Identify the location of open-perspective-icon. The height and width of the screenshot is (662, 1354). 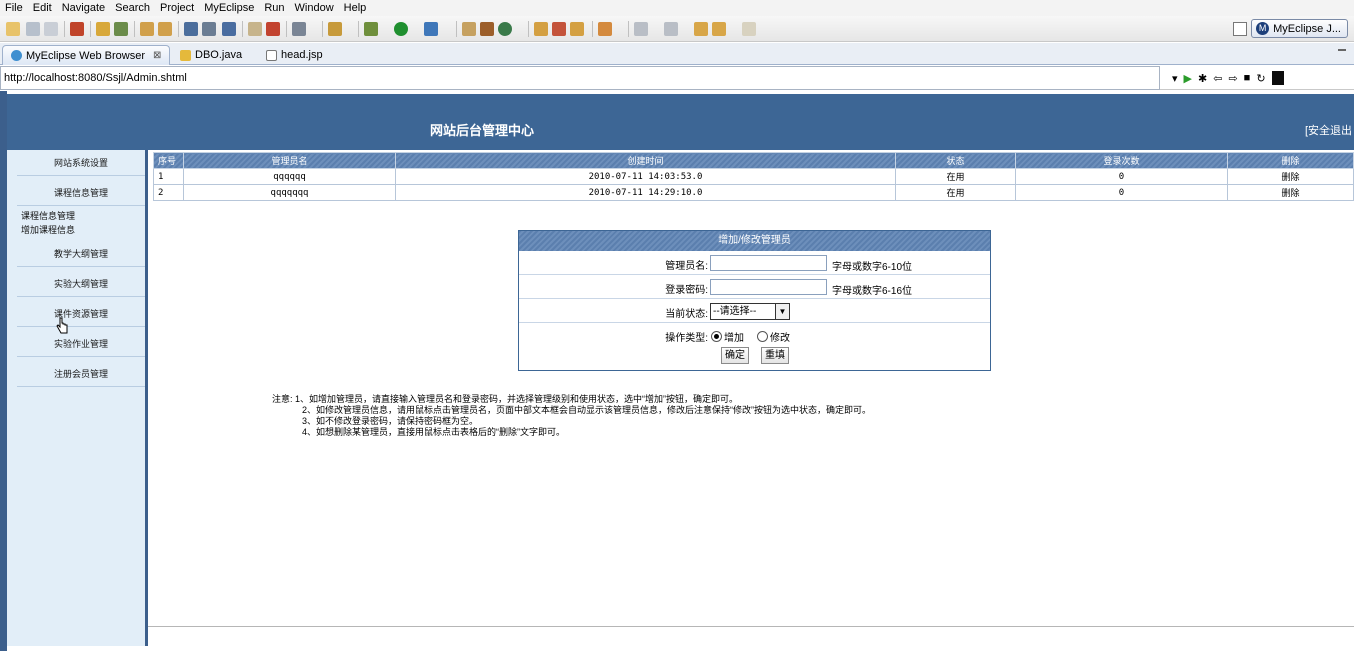
(1240, 28).